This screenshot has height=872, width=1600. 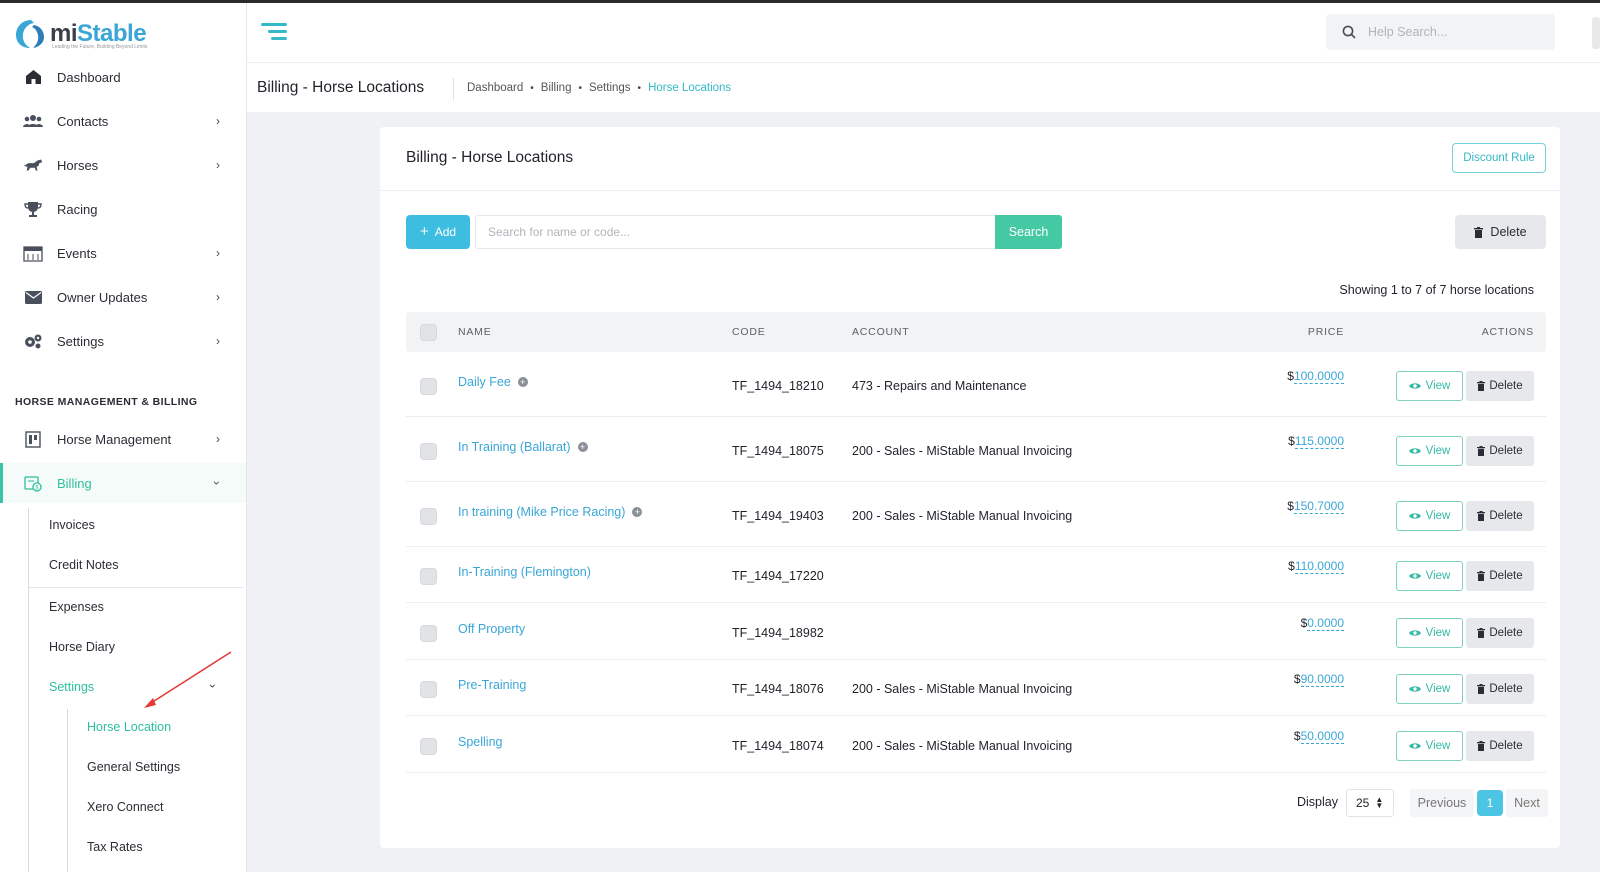 I want to click on sidebar-item-billing: $ Billing ›, so click(x=123, y=483).